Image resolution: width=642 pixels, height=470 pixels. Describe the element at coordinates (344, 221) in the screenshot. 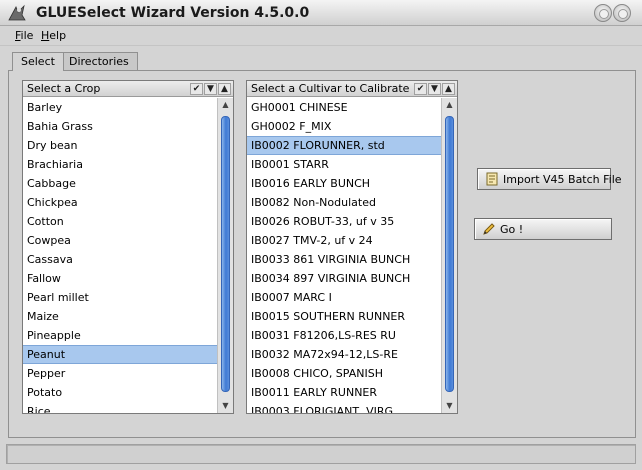

I see `list-item: IB0026 ROBUT-33, uf v 35` at that location.